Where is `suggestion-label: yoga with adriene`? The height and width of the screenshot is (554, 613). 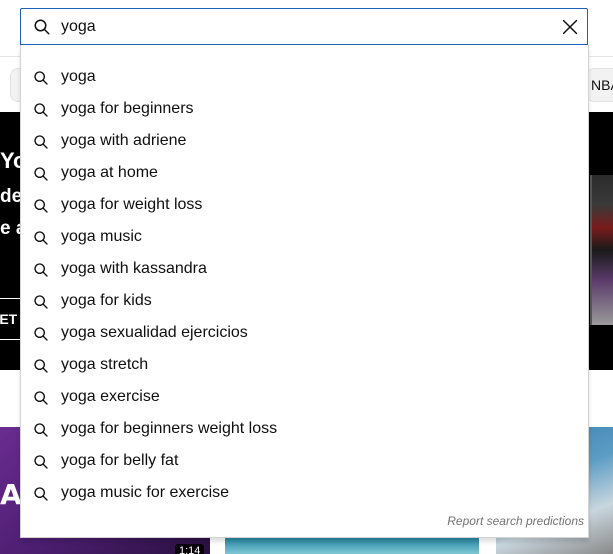
suggestion-label: yoga with adriene is located at coordinates (124, 140).